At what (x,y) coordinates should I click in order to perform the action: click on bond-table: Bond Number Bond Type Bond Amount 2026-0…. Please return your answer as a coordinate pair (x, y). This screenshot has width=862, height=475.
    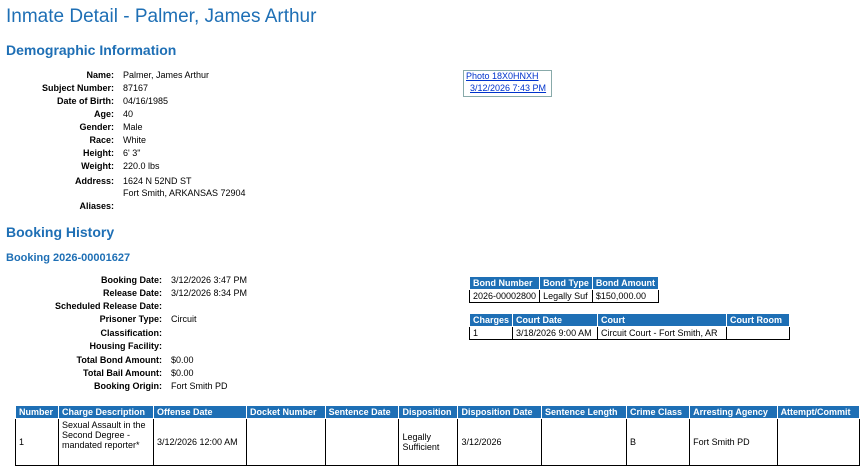
    Looking at the image, I should click on (564, 289).